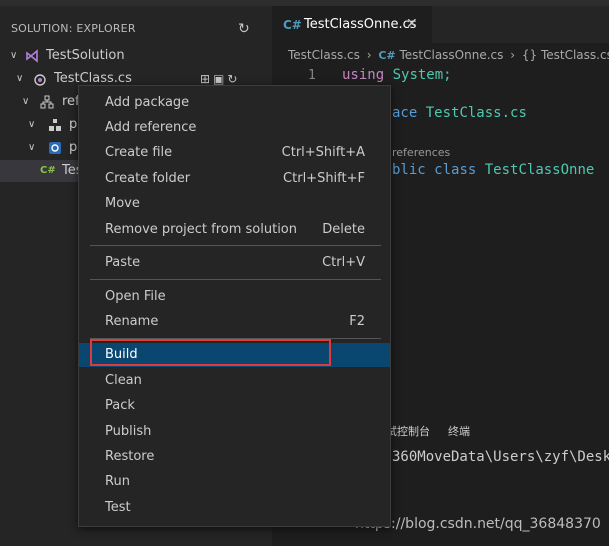 Image resolution: width=609 pixels, height=546 pixels. What do you see at coordinates (73, 28) in the screenshot?
I see `solution-explorer-title: SOLUTION: EXPLORER` at bounding box center [73, 28].